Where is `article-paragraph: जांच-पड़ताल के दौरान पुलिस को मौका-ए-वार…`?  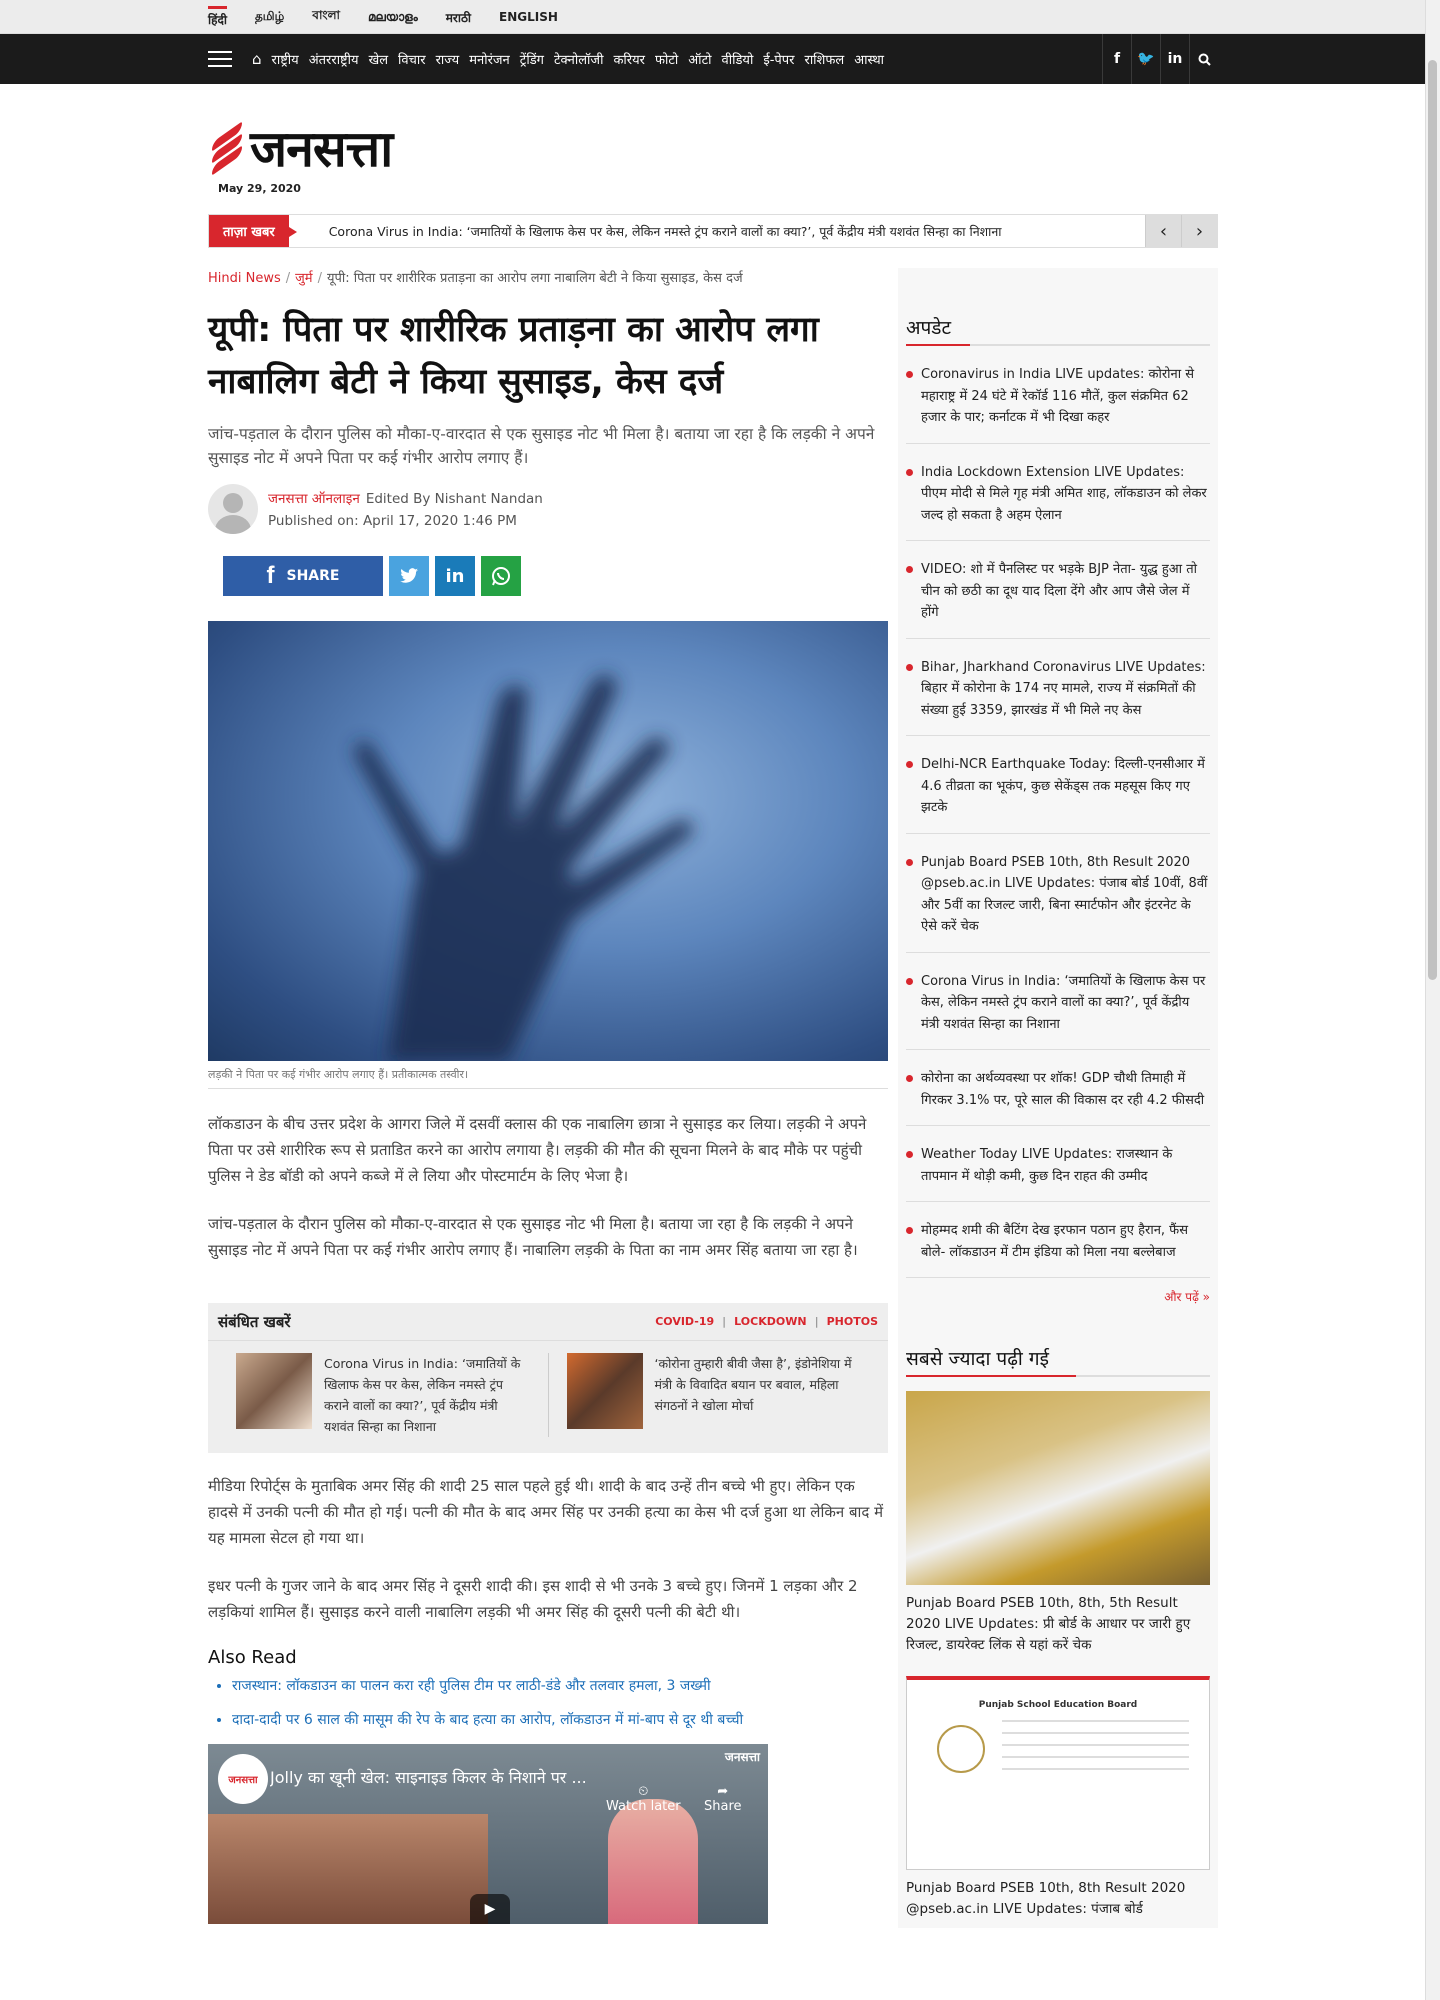 article-paragraph: जांच-पड़ताल के दौरान पुलिस को मौका-ए-वार… is located at coordinates (533, 1237).